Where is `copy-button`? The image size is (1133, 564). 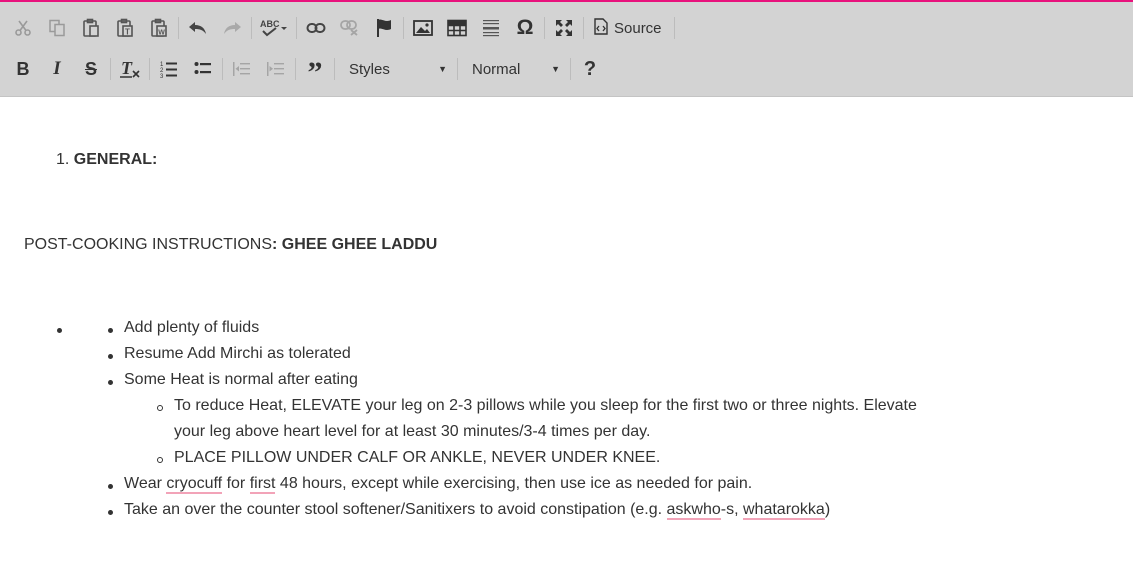 copy-button is located at coordinates (57, 28).